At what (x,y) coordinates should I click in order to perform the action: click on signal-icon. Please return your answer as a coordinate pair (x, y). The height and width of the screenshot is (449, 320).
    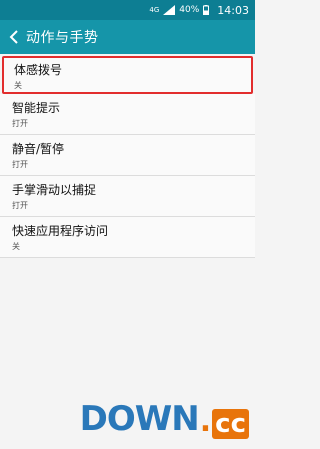
    Looking at the image, I should click on (169, 10).